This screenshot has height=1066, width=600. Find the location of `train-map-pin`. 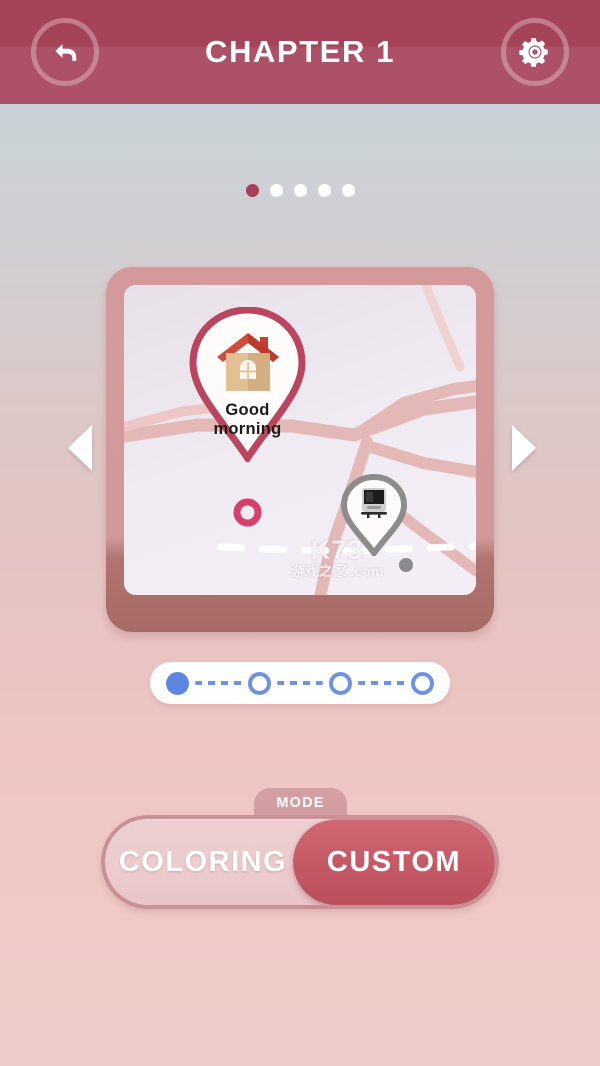

train-map-pin is located at coordinates (374, 517).